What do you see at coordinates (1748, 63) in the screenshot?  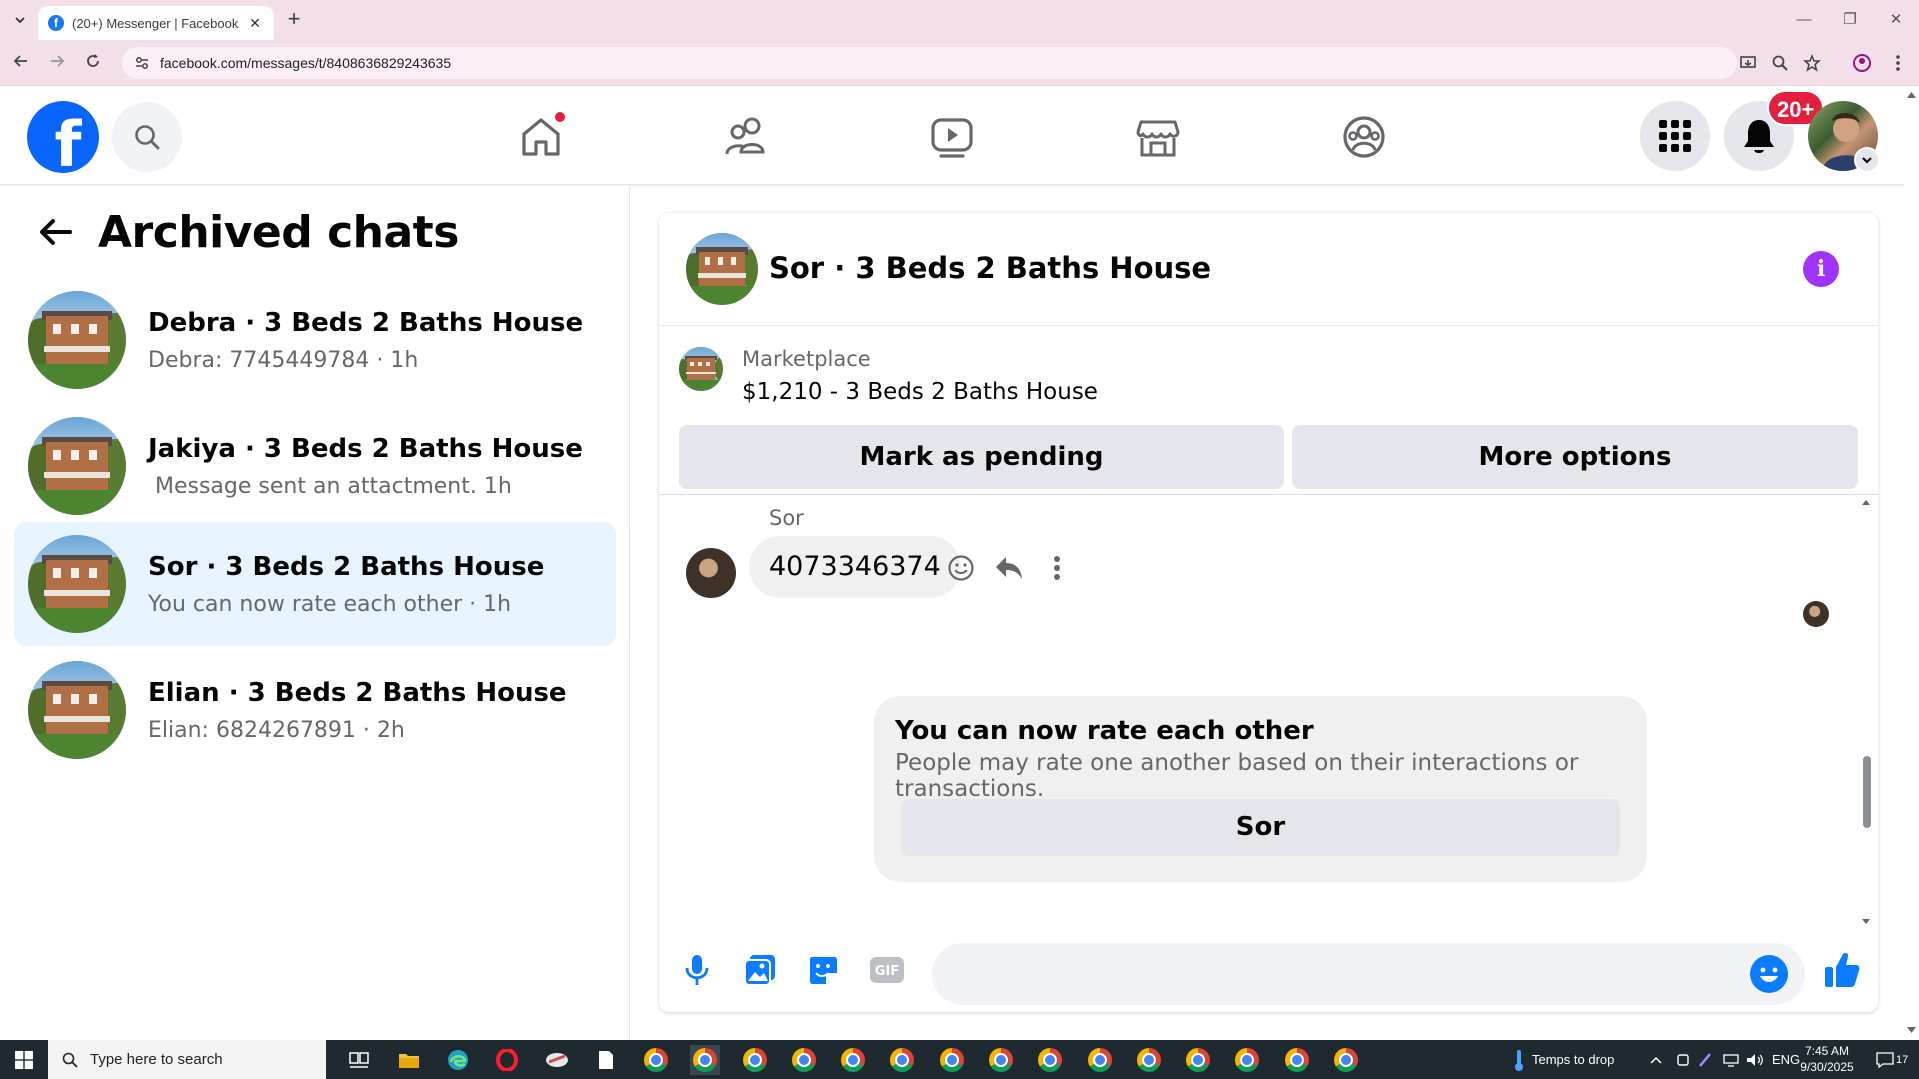 I see `install-app-button` at bounding box center [1748, 63].